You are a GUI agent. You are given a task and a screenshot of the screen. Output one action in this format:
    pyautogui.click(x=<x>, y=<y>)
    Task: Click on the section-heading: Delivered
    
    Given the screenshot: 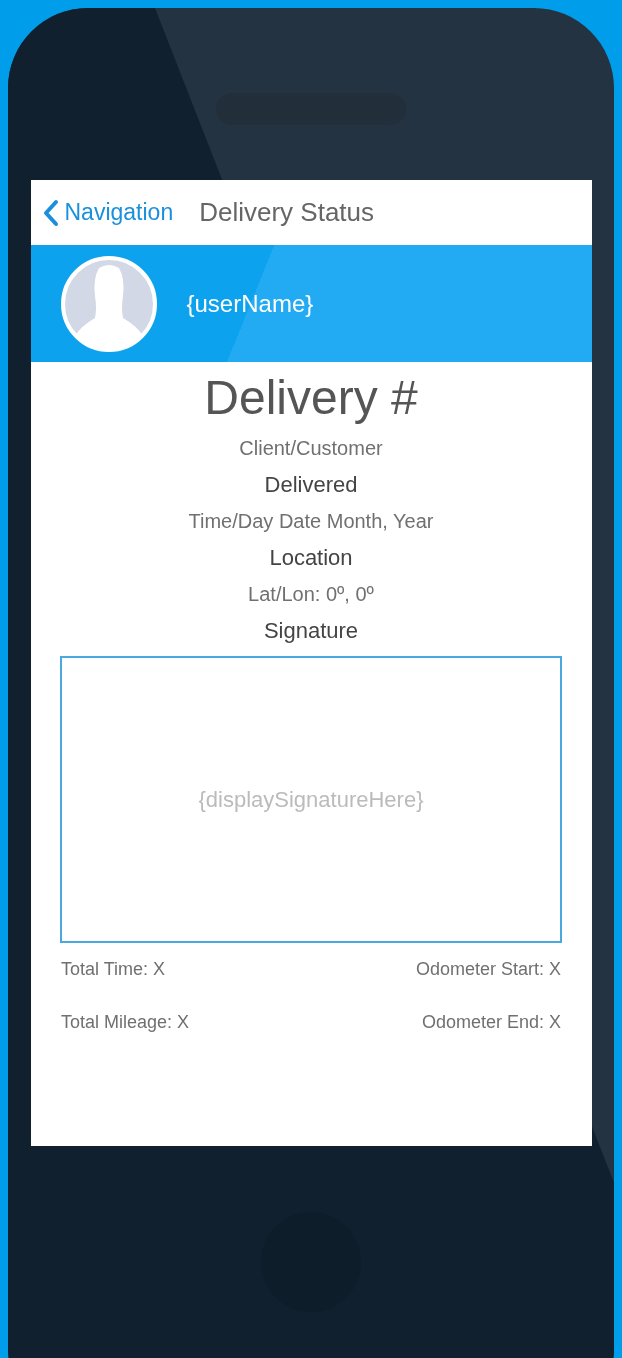 What is the action you would take?
    pyautogui.click(x=311, y=485)
    